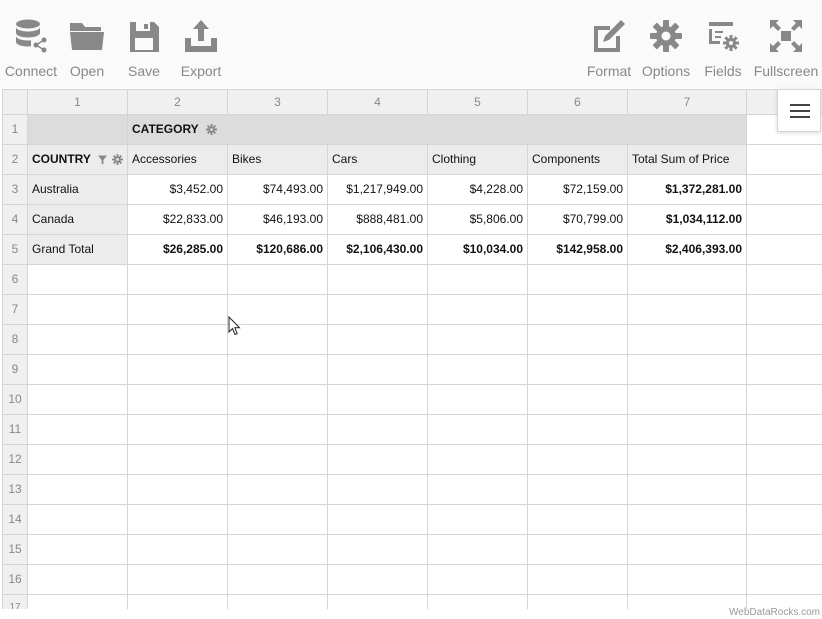 This screenshot has height=619, width=822. Describe the element at coordinates (578, 102) in the screenshot. I see `column-header: 6` at that location.